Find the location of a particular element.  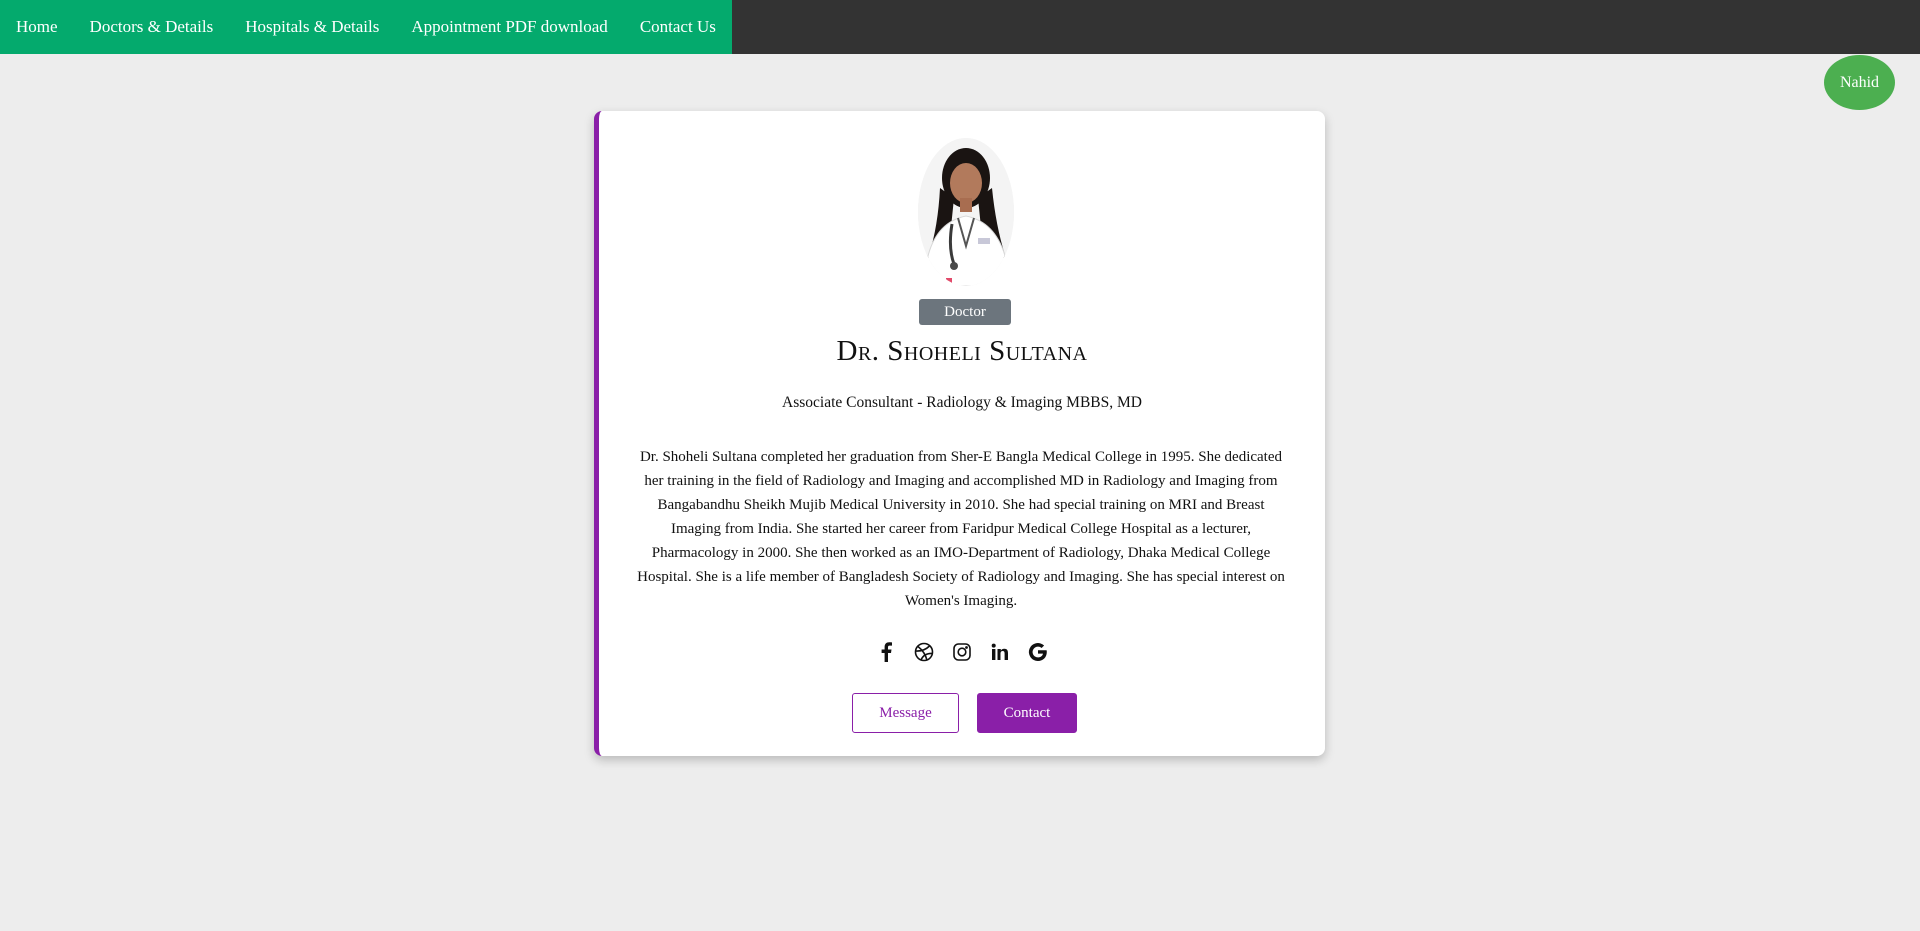

dribbble-icon is located at coordinates (924, 652).